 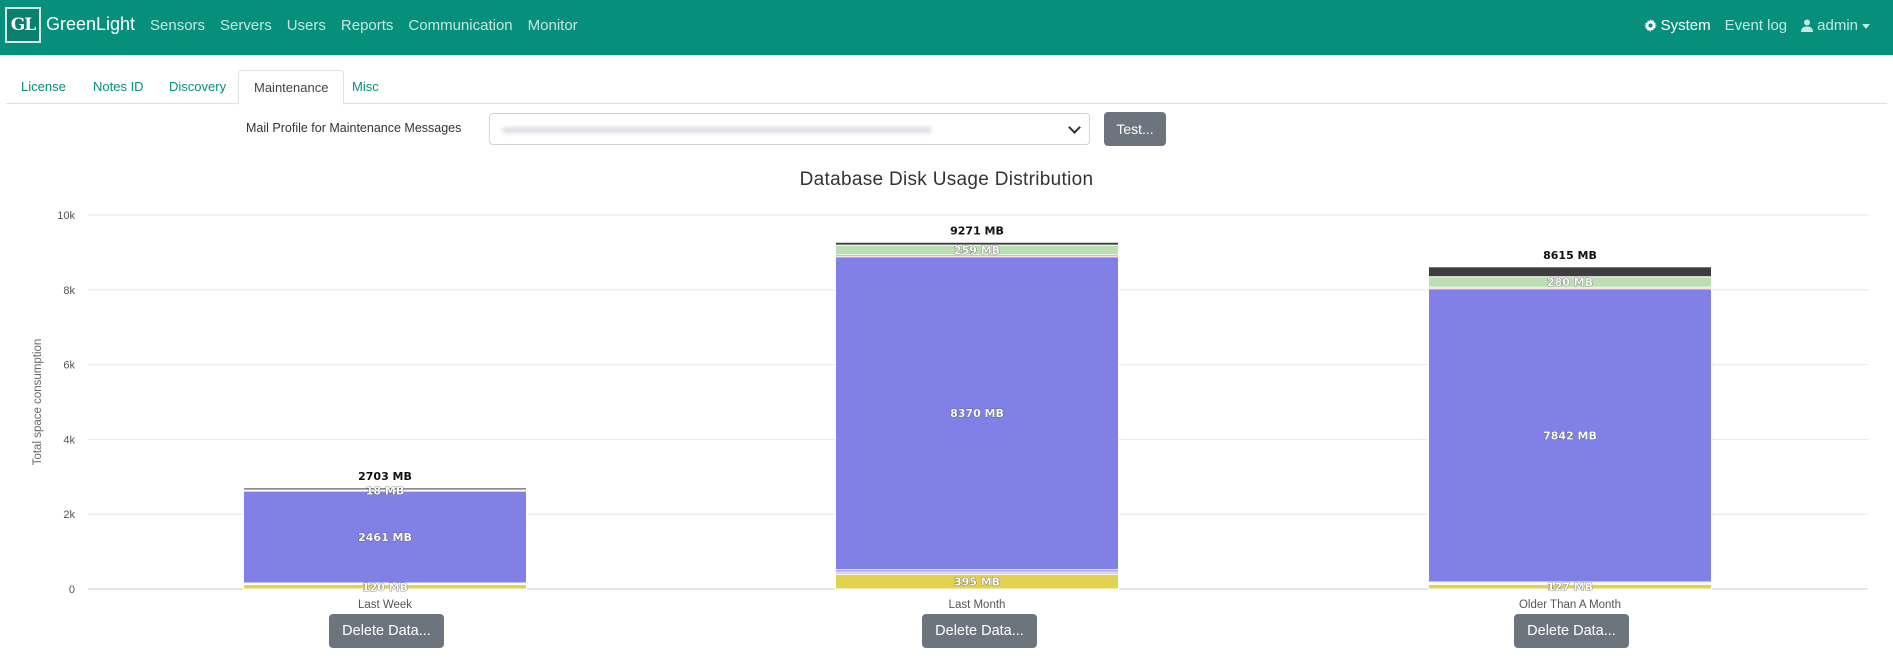 What do you see at coordinates (385, 587) in the screenshot?
I see `data-label: 120 MB` at bounding box center [385, 587].